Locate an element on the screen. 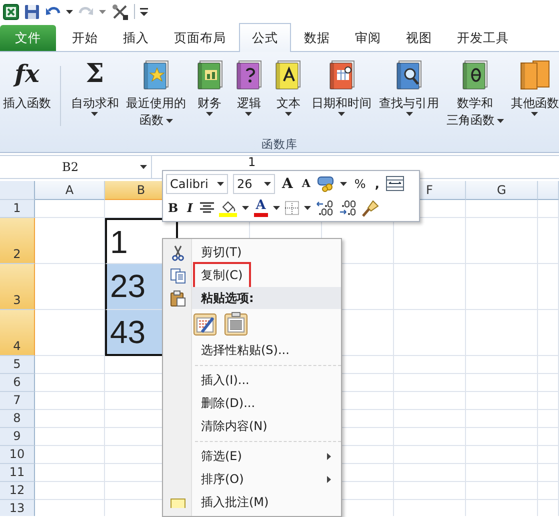 The width and height of the screenshot is (559, 517). format-painter-icon is located at coordinates (371, 208).